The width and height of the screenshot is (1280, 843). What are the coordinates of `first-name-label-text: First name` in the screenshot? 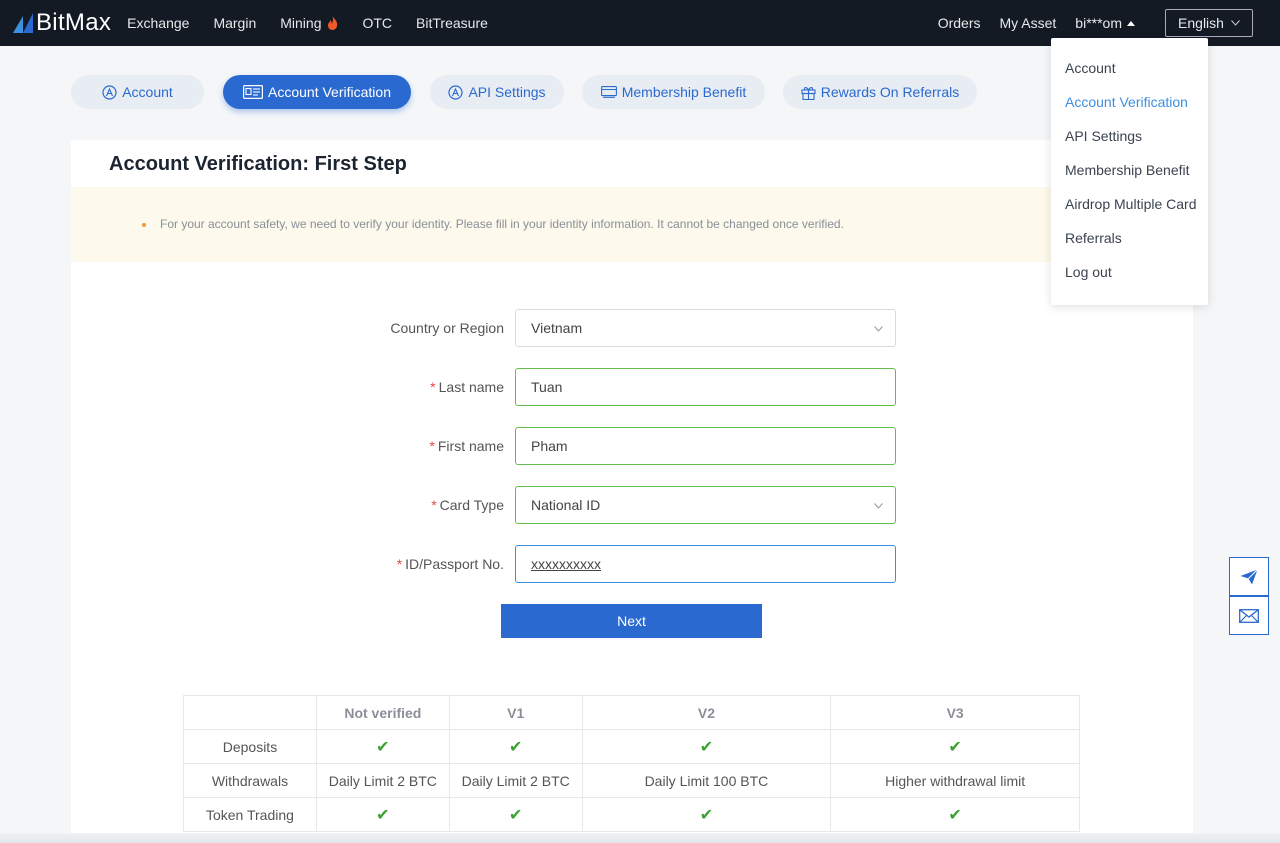 It's located at (470, 446).